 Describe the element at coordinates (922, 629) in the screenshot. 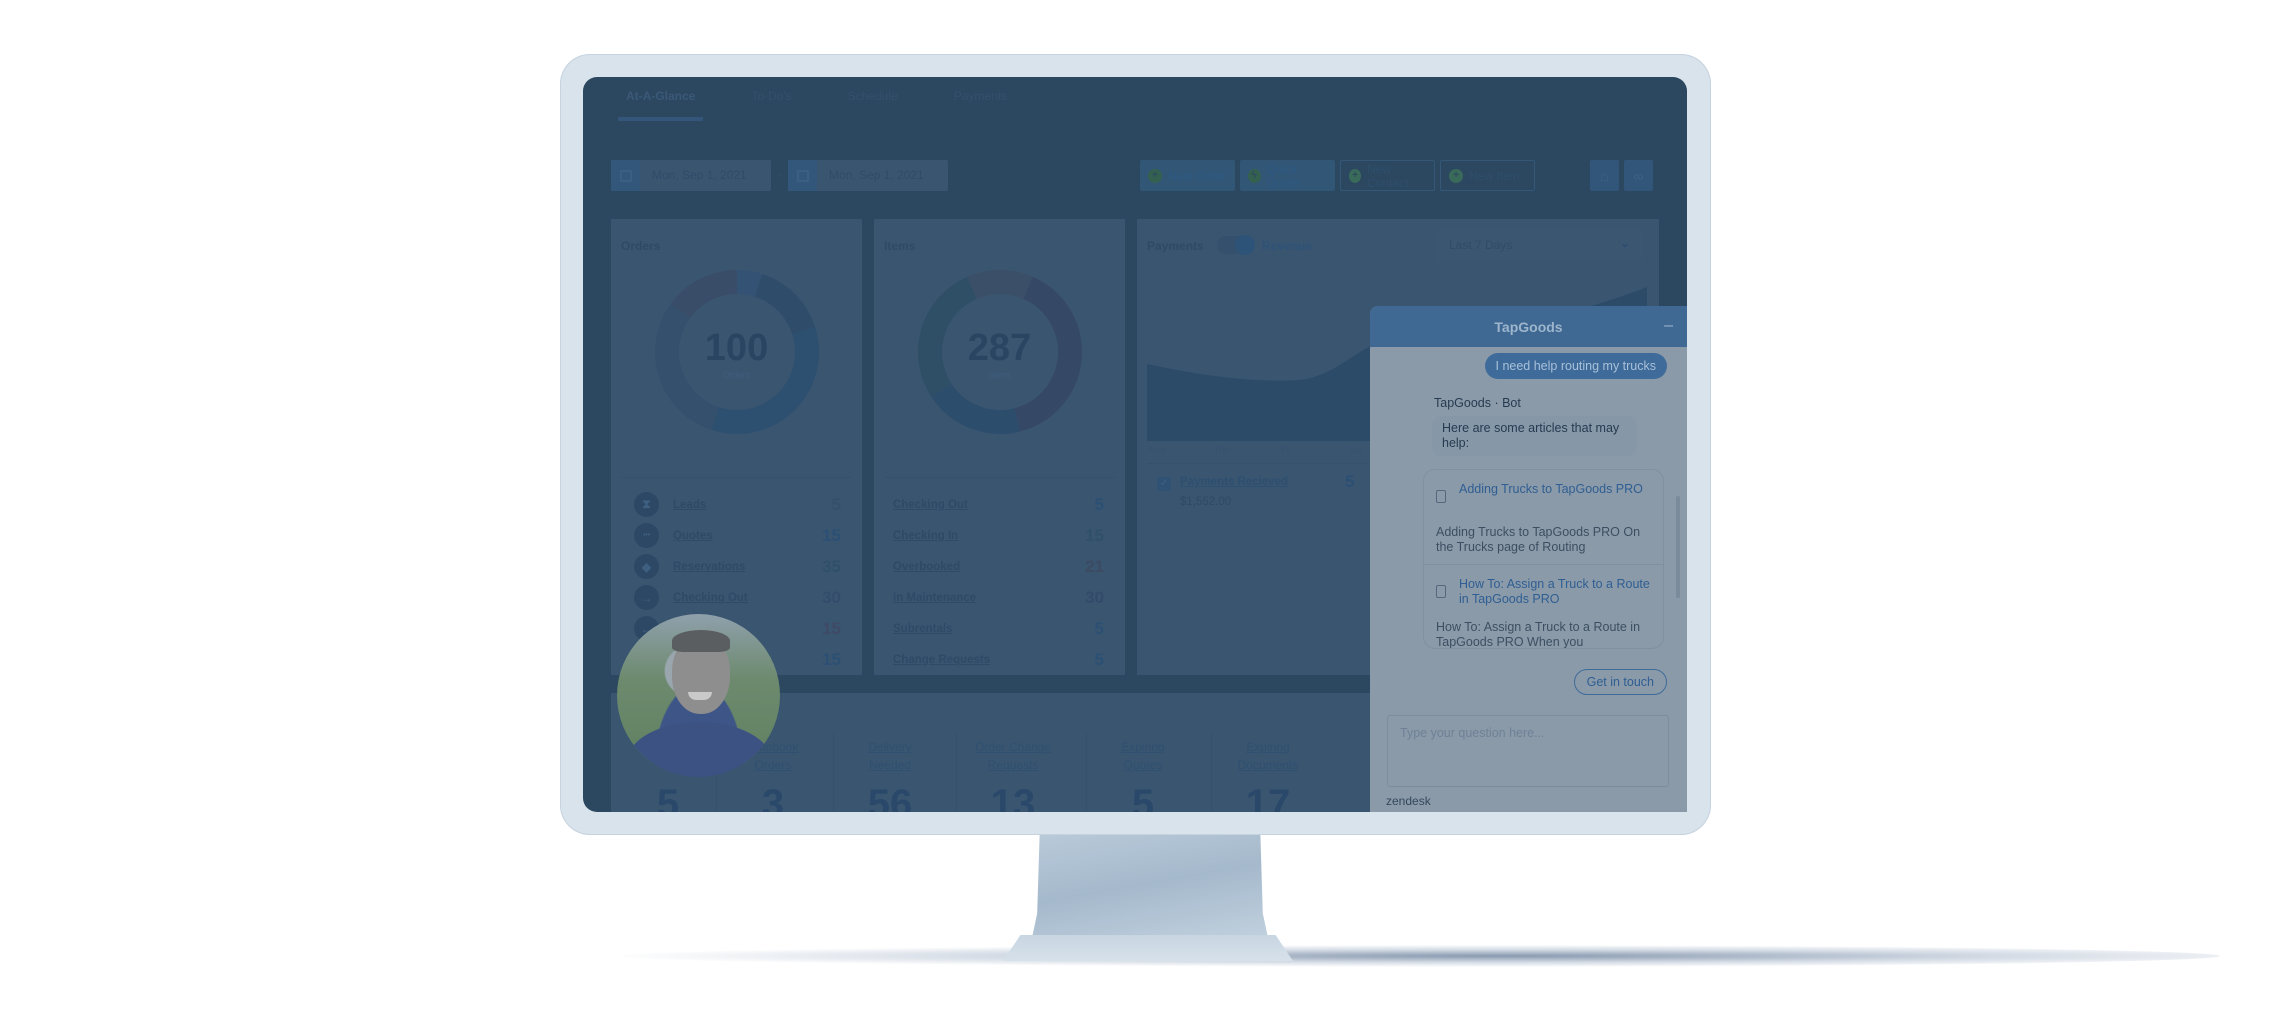

I see `items-status-label: Subrentals` at that location.